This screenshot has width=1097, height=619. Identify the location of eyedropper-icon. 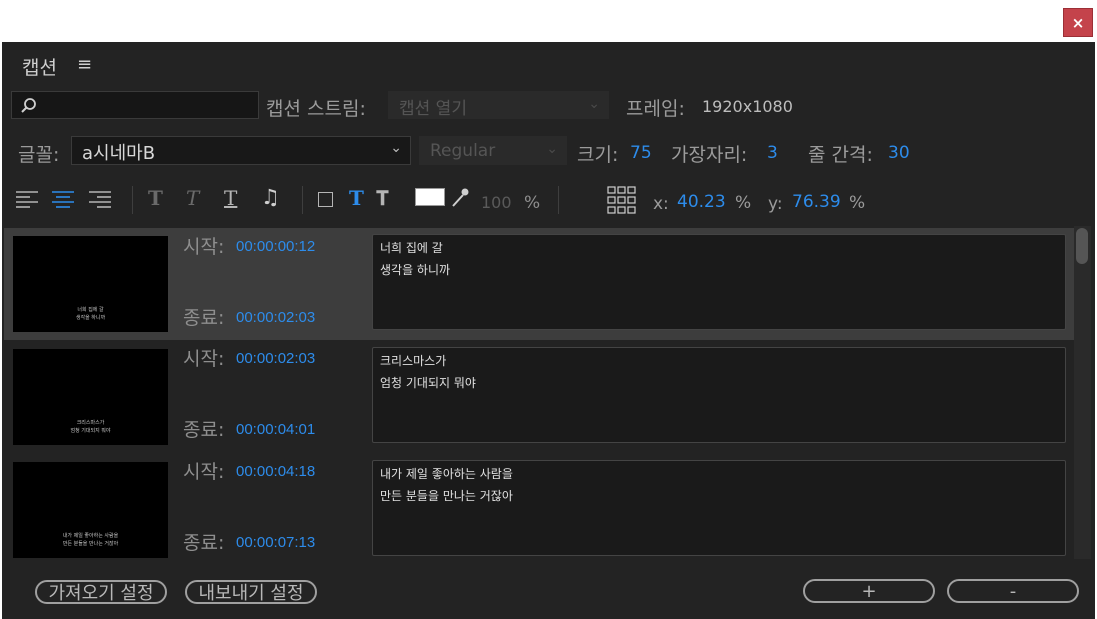
(460, 198).